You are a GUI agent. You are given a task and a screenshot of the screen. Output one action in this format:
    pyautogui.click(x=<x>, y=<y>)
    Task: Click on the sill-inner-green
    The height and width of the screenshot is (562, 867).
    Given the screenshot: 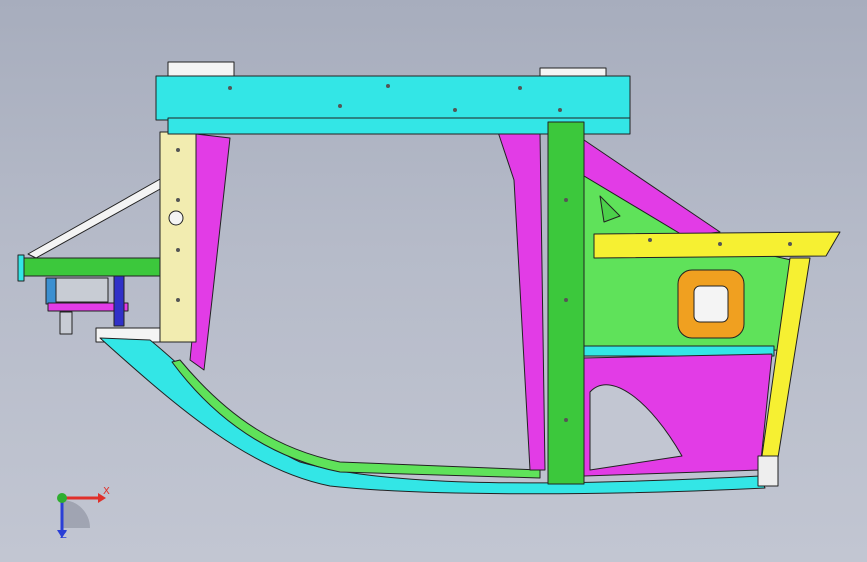 What is the action you would take?
    pyautogui.click(x=356, y=419)
    